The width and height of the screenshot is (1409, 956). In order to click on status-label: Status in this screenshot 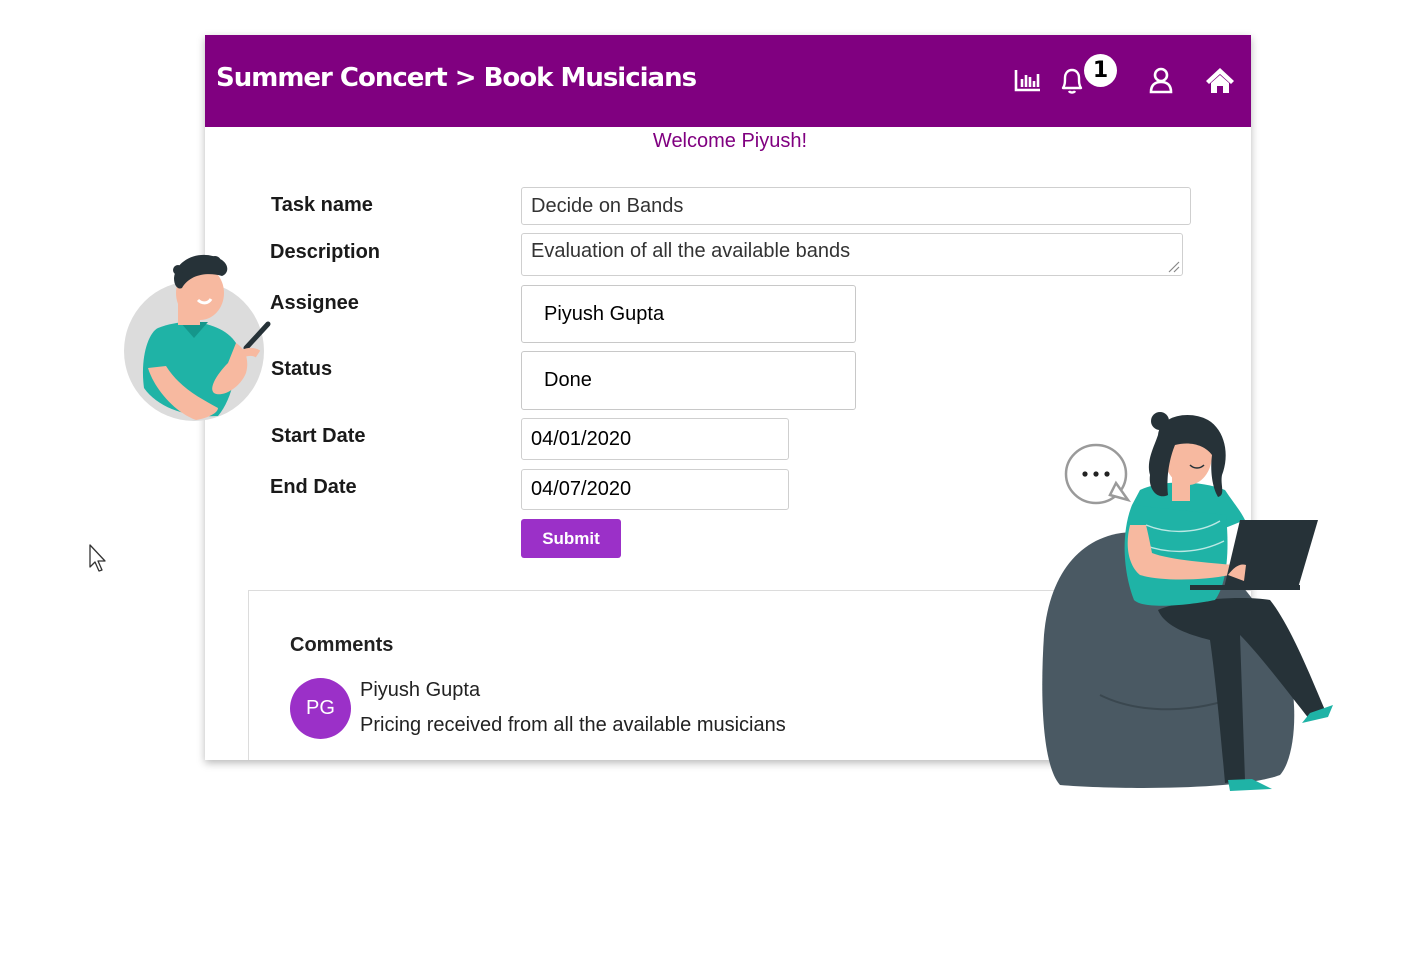, I will do `click(302, 369)`.